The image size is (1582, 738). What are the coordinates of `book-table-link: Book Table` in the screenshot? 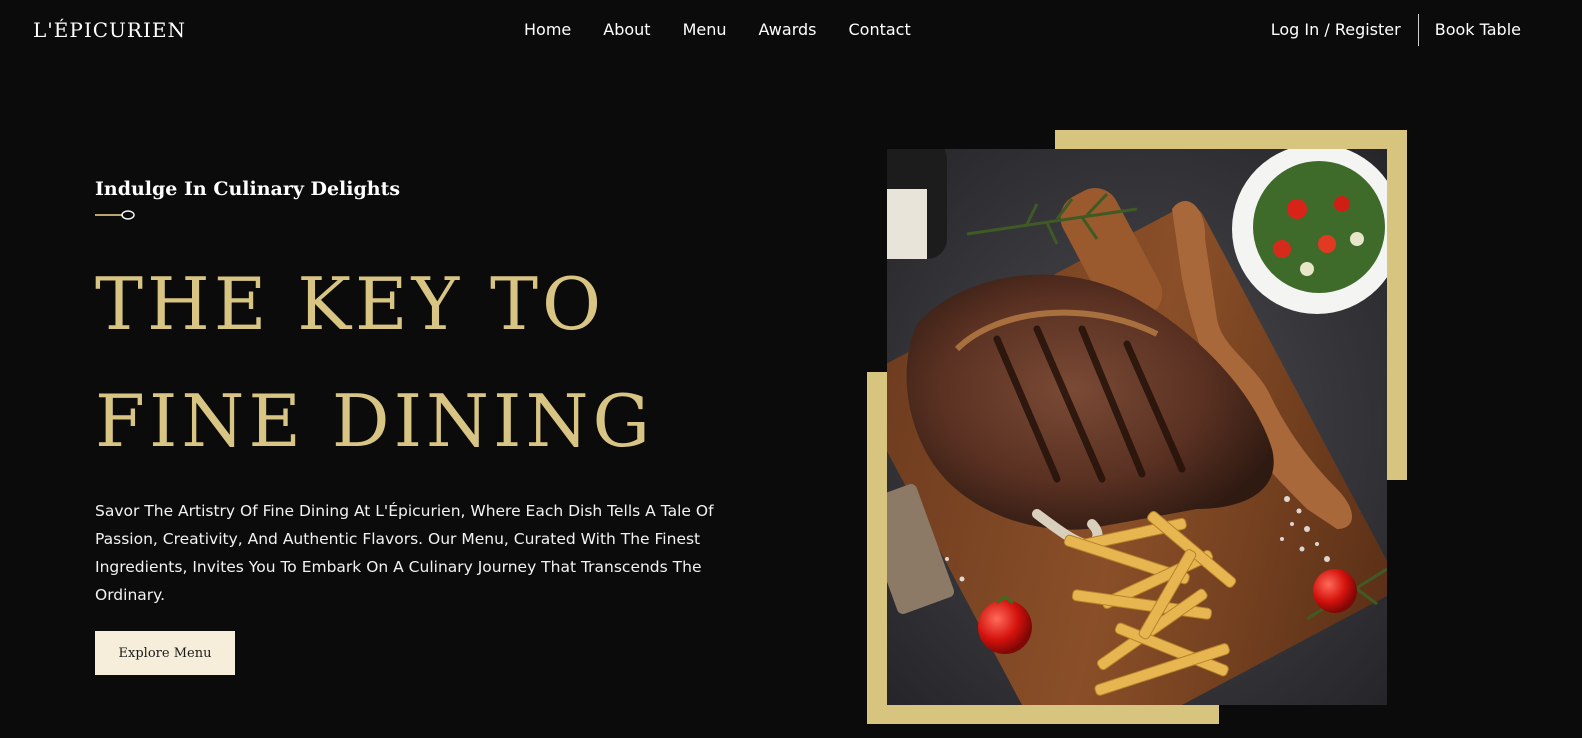 It's located at (1470, 30).